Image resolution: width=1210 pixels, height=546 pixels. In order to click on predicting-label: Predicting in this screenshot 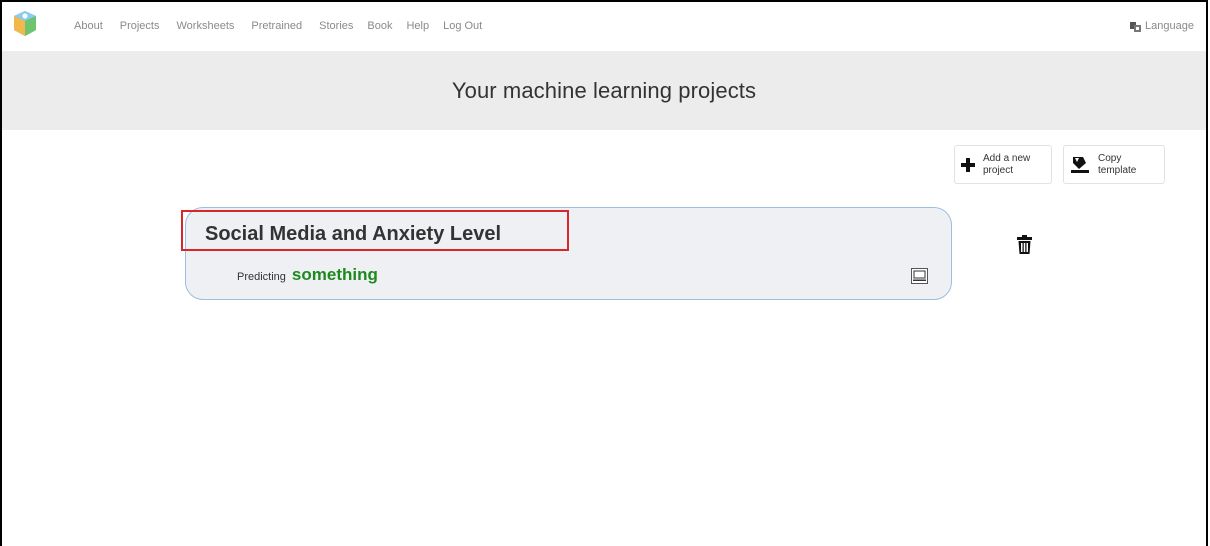, I will do `click(261, 277)`.